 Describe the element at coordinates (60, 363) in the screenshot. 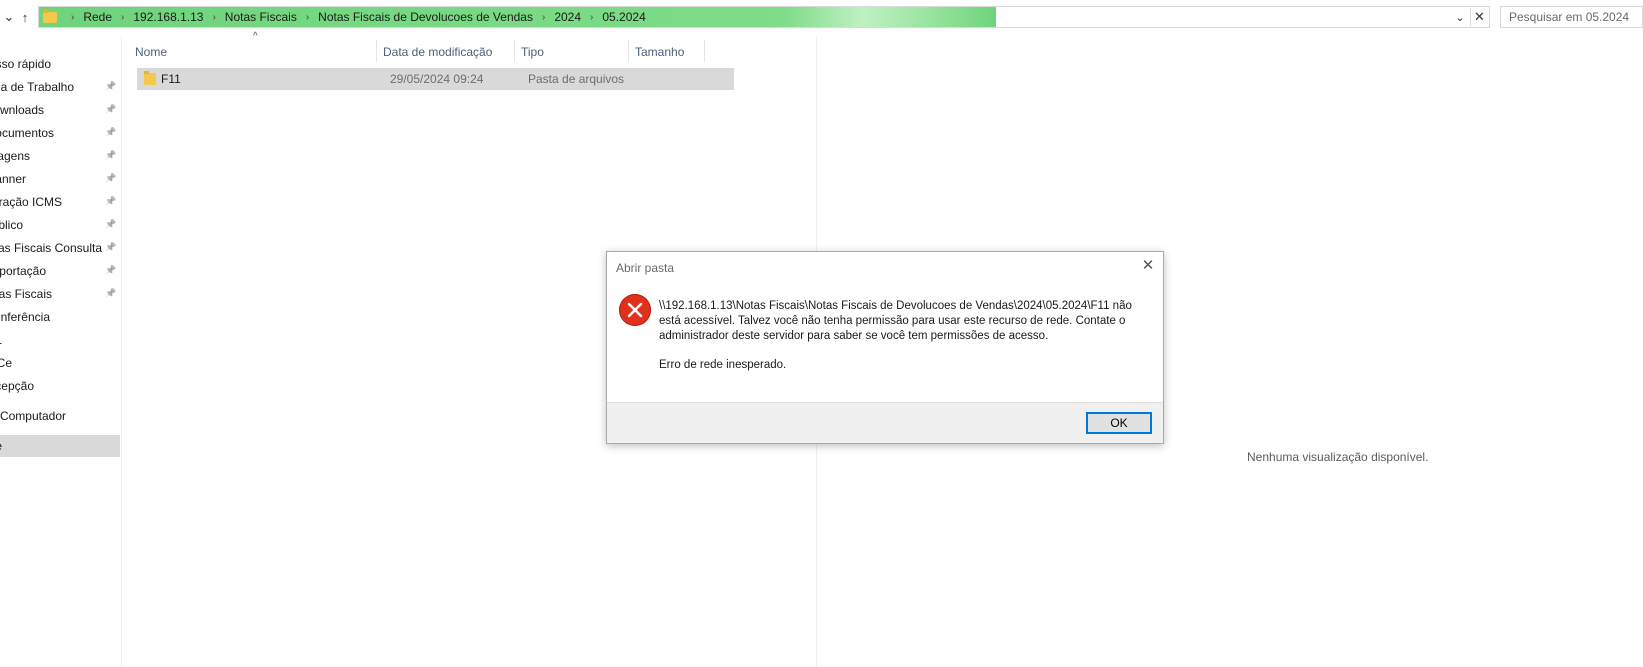

I see `sidebar-item: Ce` at that location.